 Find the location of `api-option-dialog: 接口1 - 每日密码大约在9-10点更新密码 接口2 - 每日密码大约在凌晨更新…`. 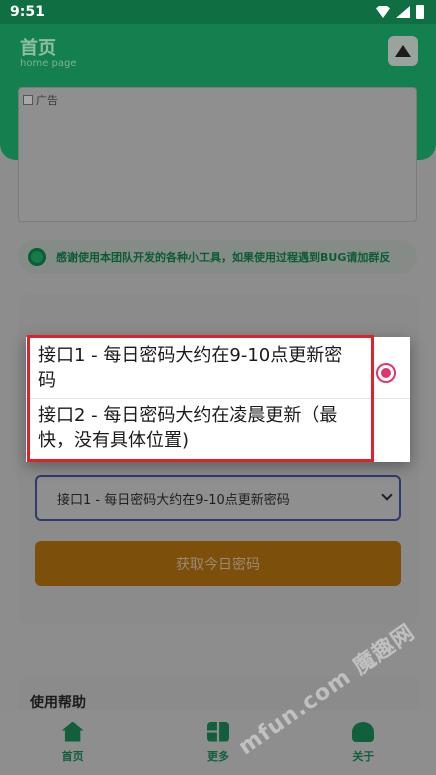

api-option-dialog: 接口1 - 每日密码大约在9-10点更新密码 接口2 - 每日密码大约在凌晨更新… is located at coordinates (218, 399).